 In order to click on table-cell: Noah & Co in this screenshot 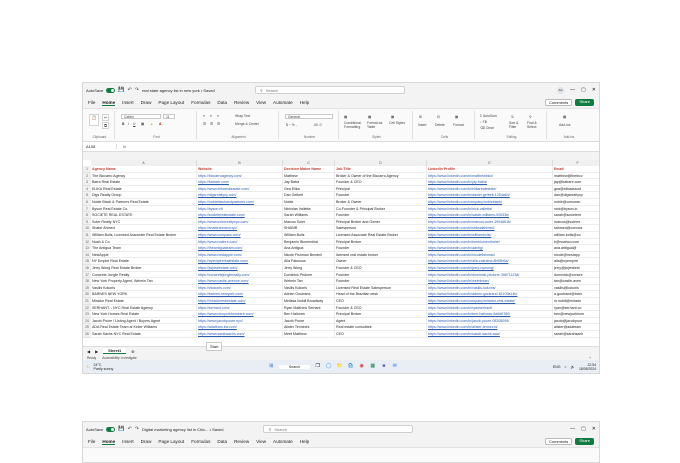, I will do `click(144, 242)`.